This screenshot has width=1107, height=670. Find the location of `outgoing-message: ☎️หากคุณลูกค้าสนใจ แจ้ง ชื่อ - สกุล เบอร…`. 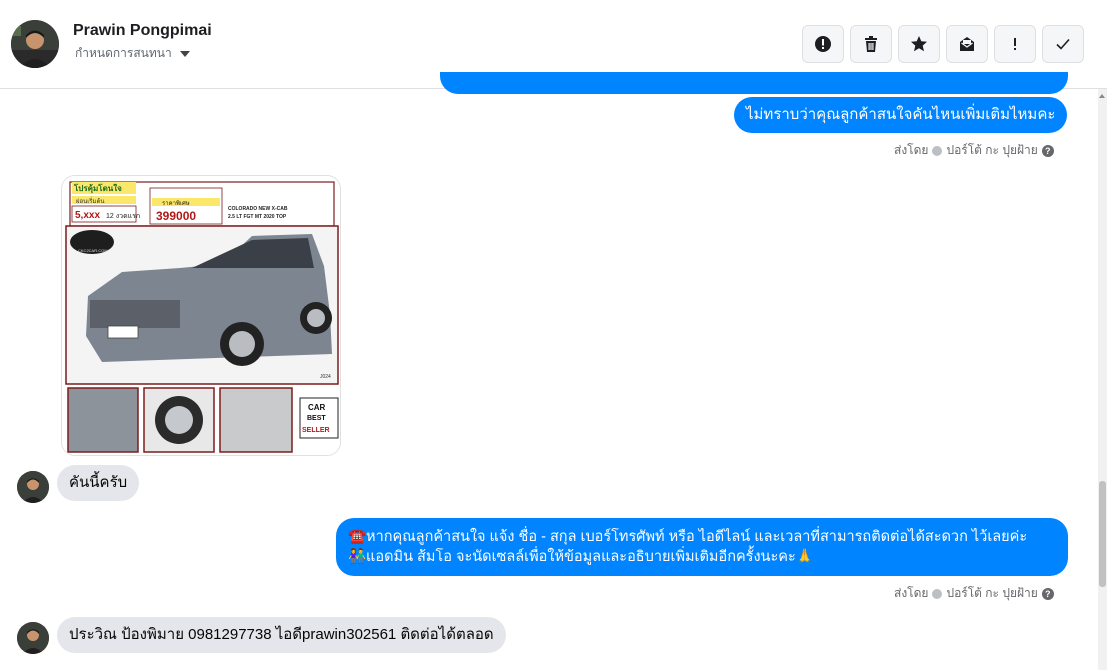

outgoing-message: ☎️หากคุณลูกค้าสนใจ แจ้ง ชื่อ - สกุล เบอร… is located at coordinates (702, 547).